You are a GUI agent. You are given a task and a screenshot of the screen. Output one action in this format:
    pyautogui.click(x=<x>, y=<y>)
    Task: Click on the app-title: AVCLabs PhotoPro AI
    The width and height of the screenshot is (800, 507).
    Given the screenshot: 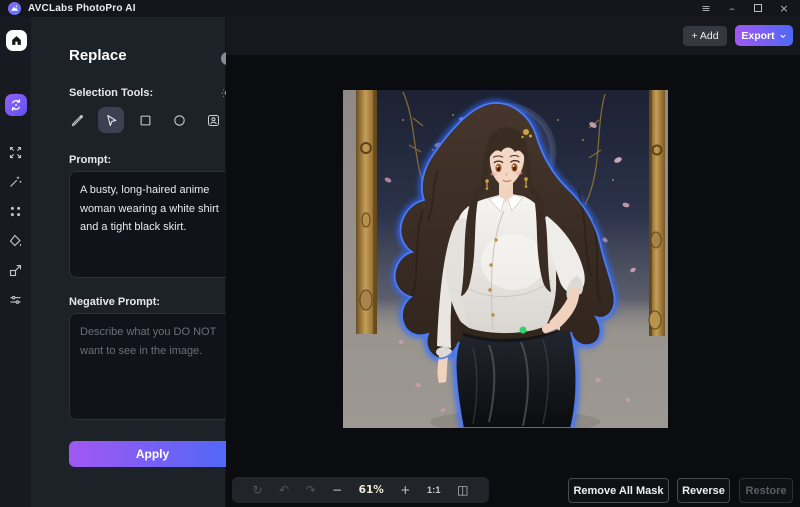 What is the action you would take?
    pyautogui.click(x=82, y=8)
    